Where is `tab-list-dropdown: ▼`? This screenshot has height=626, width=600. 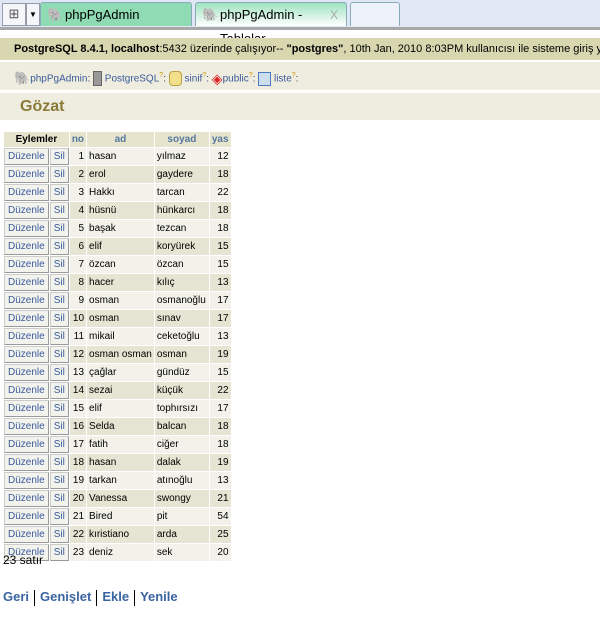 tab-list-dropdown: ▼ is located at coordinates (33, 14).